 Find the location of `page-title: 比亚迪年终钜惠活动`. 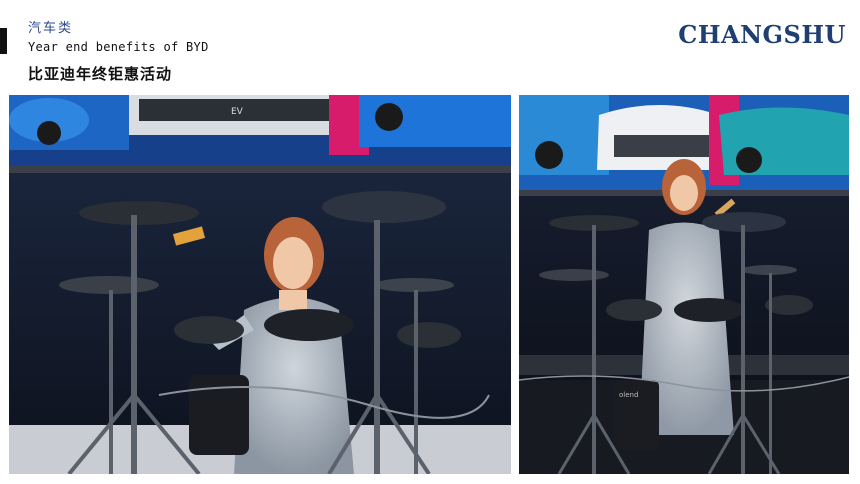

page-title: 比亚迪年终钜惠活动 is located at coordinates (100, 74).